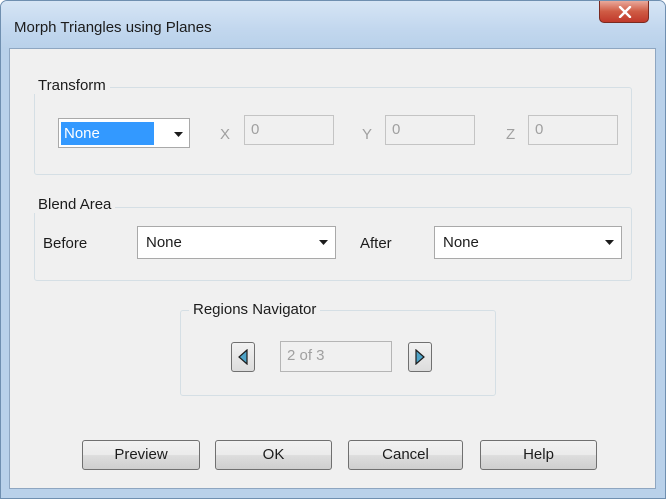  I want to click on regions-navigator-group-label: Regions Navigator, so click(255, 309).